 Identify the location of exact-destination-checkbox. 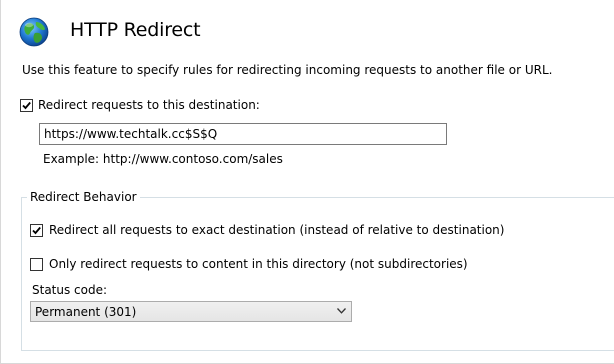
(36, 230).